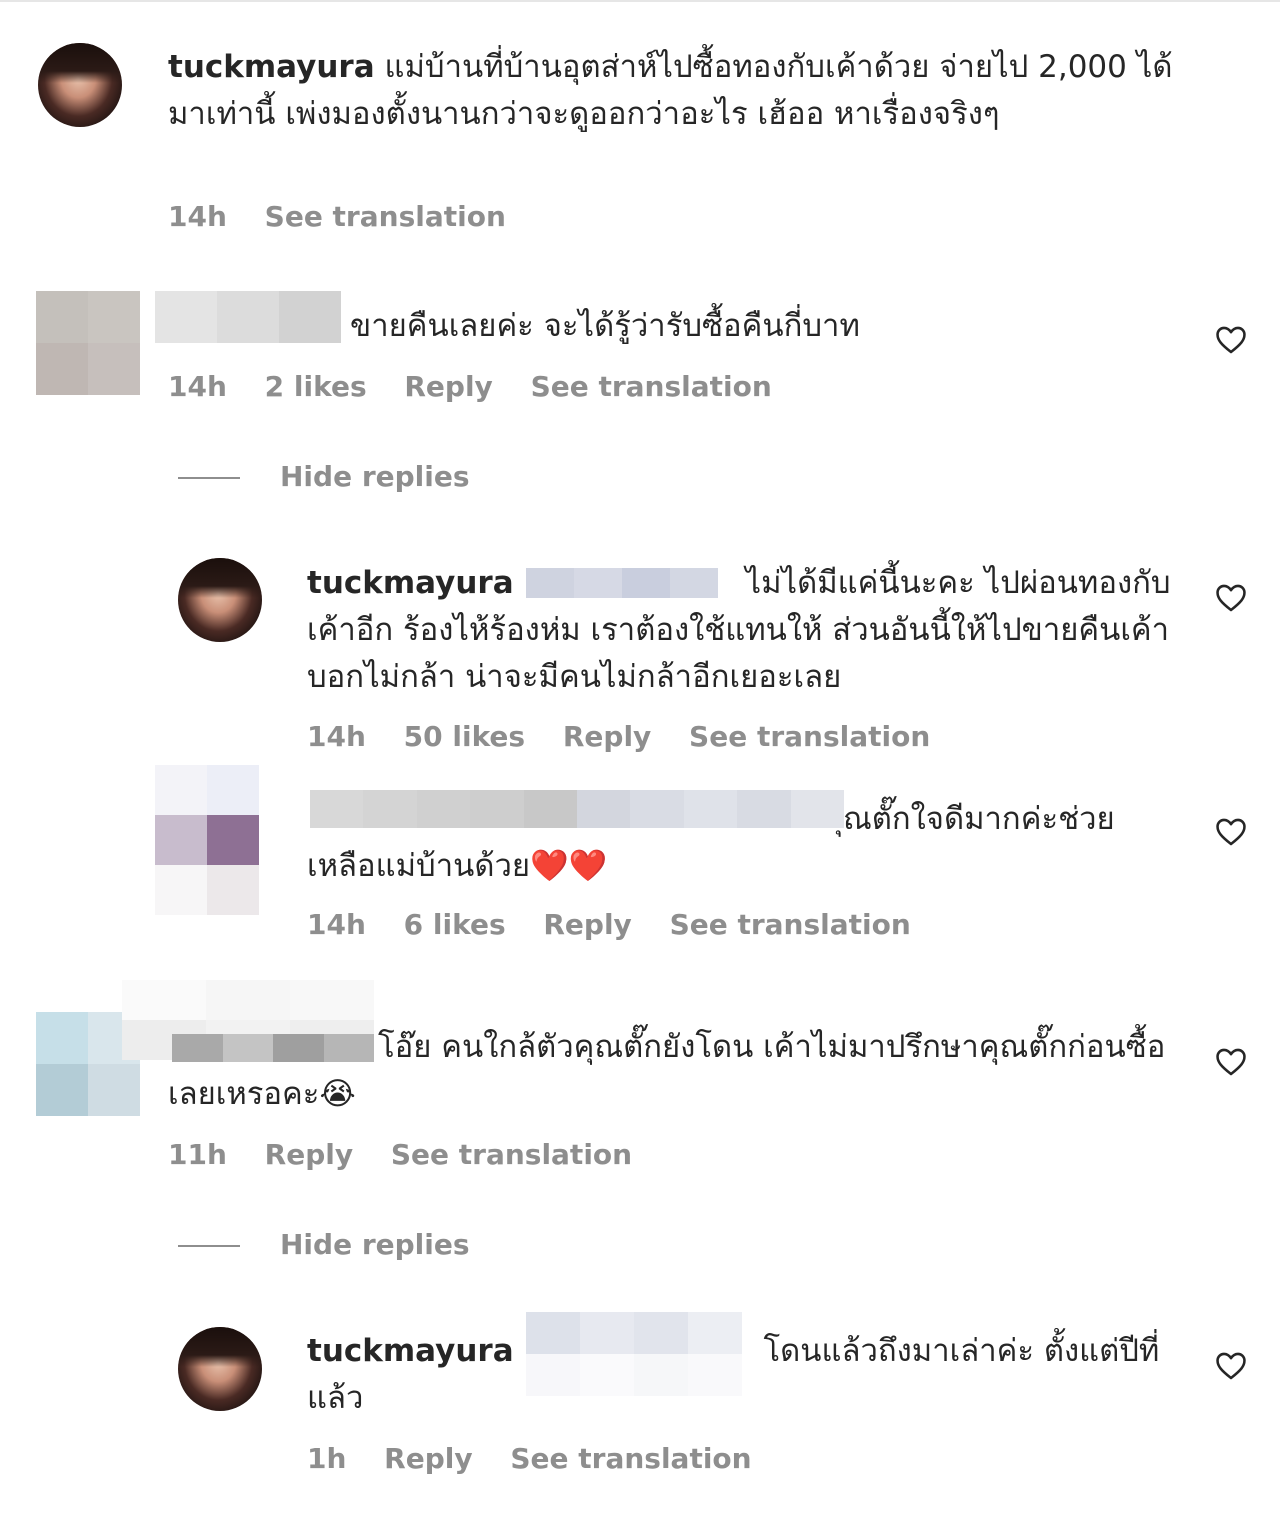  What do you see at coordinates (327, 1458) in the screenshot?
I see `comment-time: 1h` at bounding box center [327, 1458].